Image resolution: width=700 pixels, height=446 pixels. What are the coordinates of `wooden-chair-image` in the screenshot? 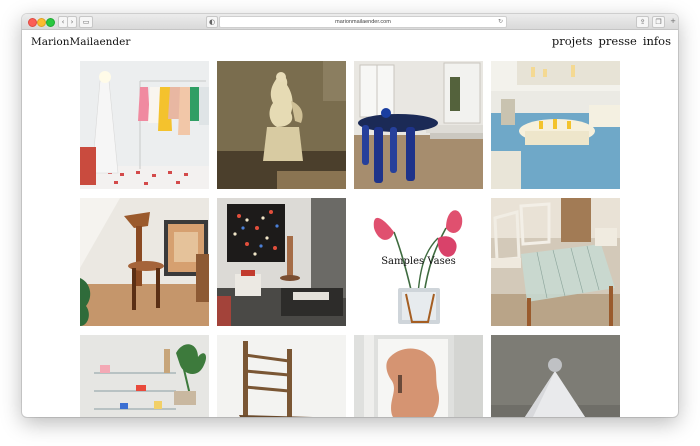 It's located at (281, 376).